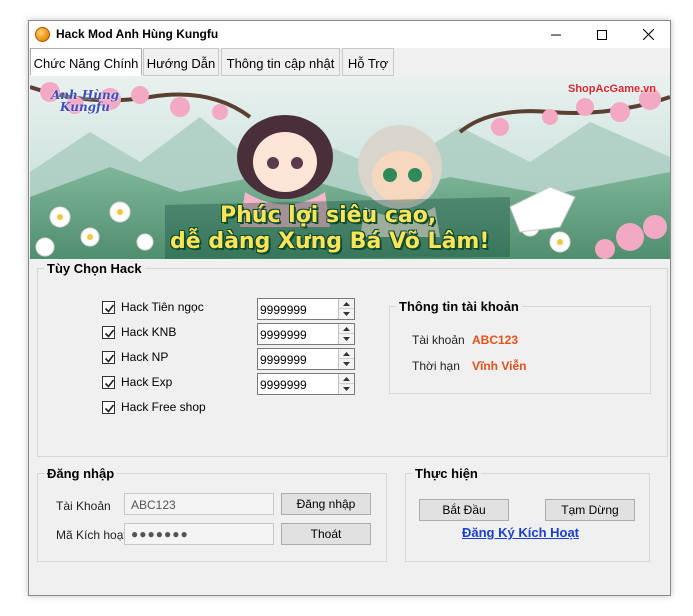  I want to click on execute-title: Thực hiện, so click(446, 473).